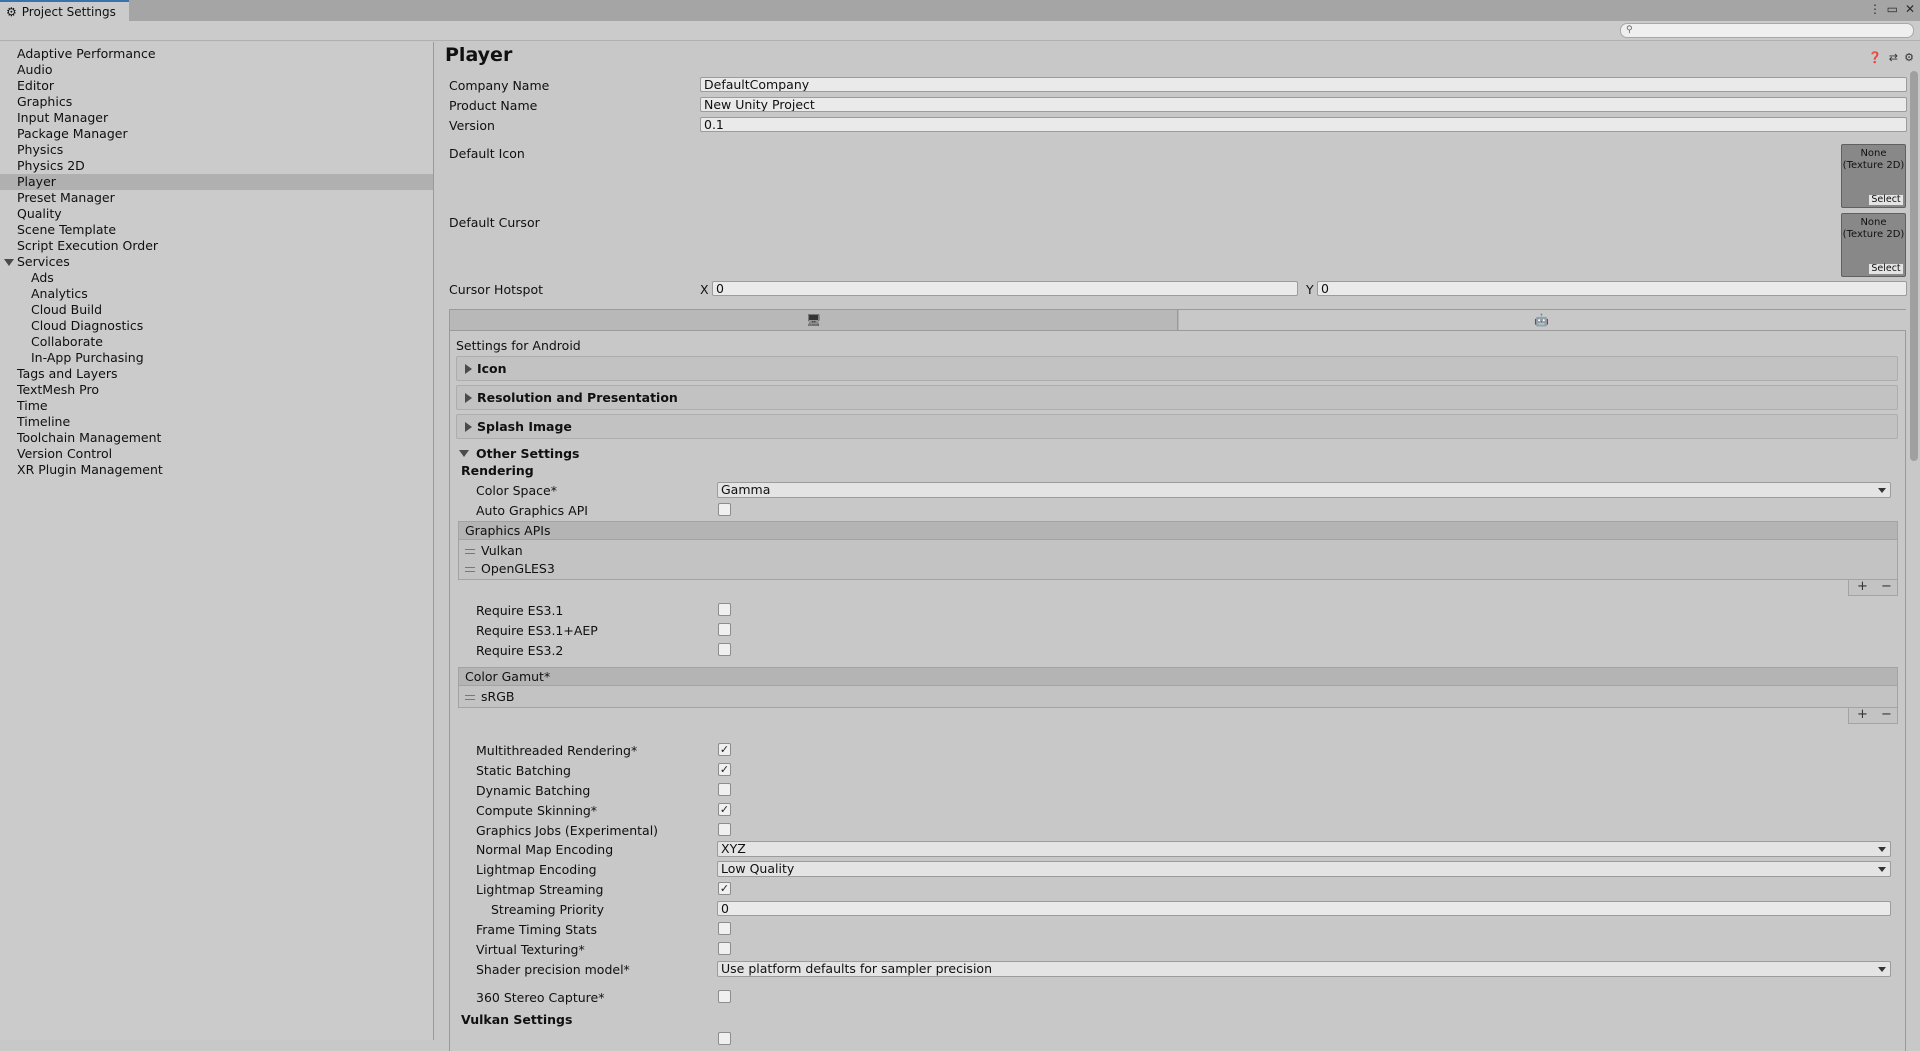 Image resolution: width=1920 pixels, height=1051 pixels. Describe the element at coordinates (1873, 245) in the screenshot. I see `default-cursor-field: None (Texture 2D) Select` at that location.